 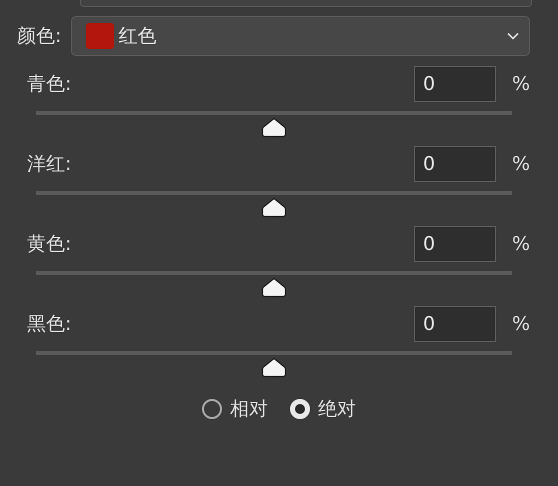 I want to click on slider-label: 黑色:, so click(x=49, y=324).